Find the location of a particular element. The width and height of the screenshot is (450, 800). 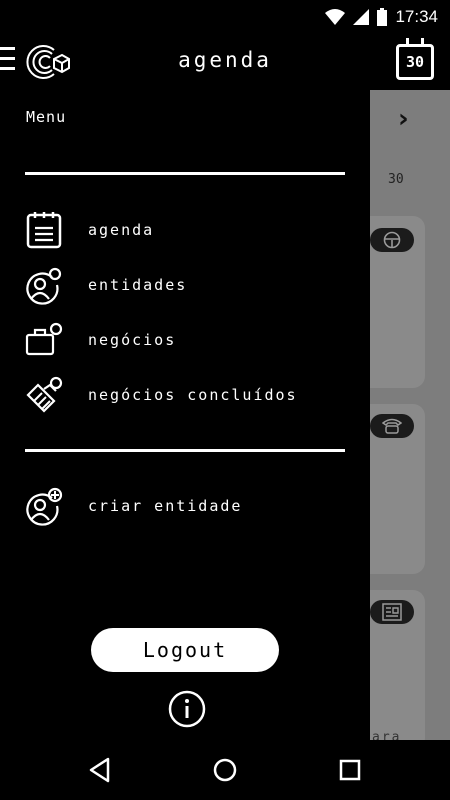

menu-item-label: criar entidade is located at coordinates (165, 506).